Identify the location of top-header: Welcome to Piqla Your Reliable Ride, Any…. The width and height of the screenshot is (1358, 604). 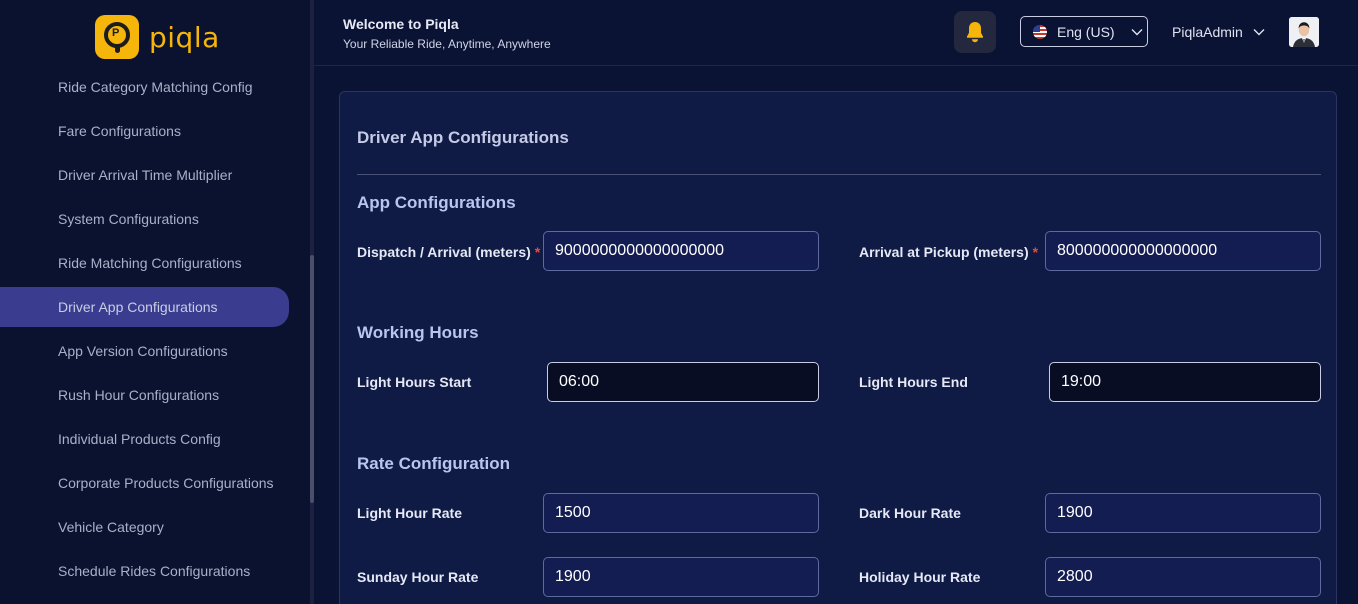
(836, 33).